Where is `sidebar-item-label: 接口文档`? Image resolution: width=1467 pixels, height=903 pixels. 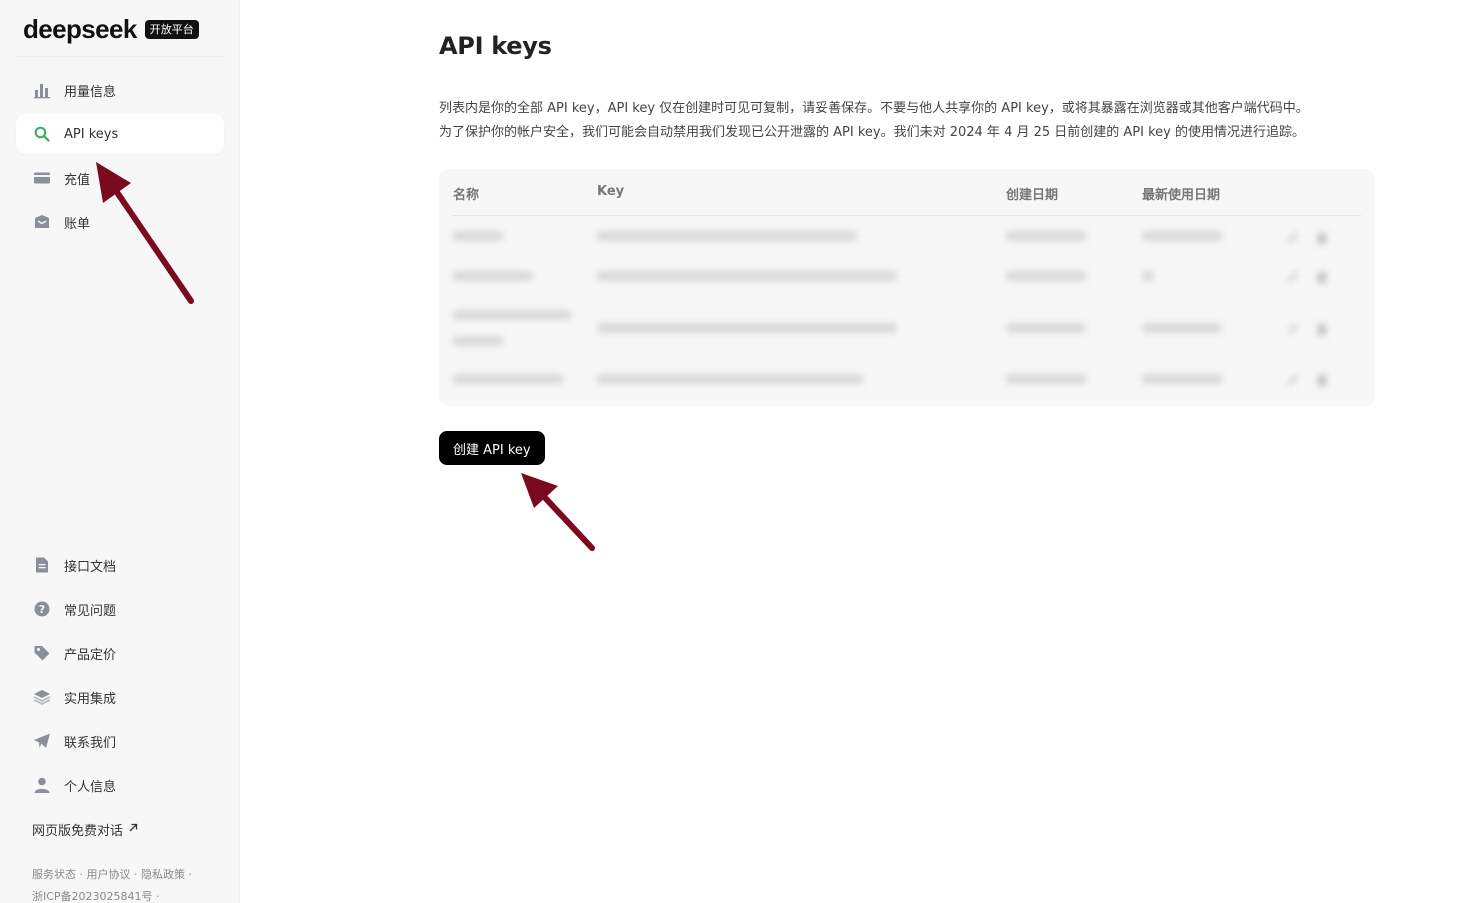
sidebar-item-label: 接口文档 is located at coordinates (90, 567).